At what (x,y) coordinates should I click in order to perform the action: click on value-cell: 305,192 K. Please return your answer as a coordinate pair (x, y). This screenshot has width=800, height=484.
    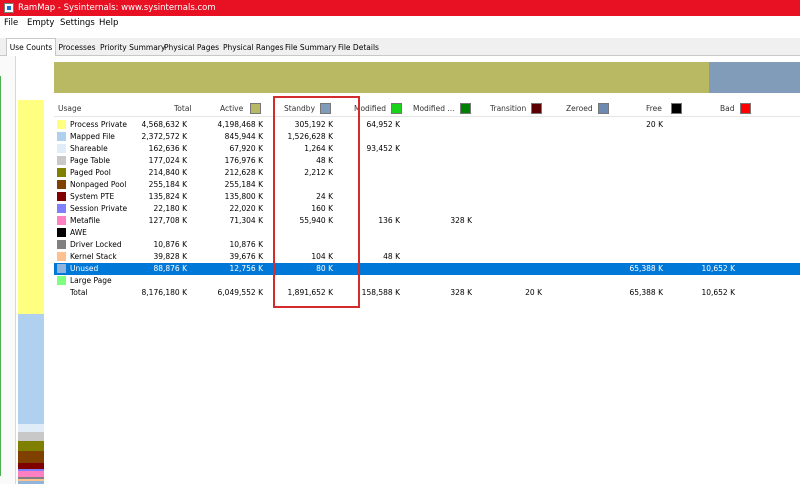
    Looking at the image, I should click on (313, 124).